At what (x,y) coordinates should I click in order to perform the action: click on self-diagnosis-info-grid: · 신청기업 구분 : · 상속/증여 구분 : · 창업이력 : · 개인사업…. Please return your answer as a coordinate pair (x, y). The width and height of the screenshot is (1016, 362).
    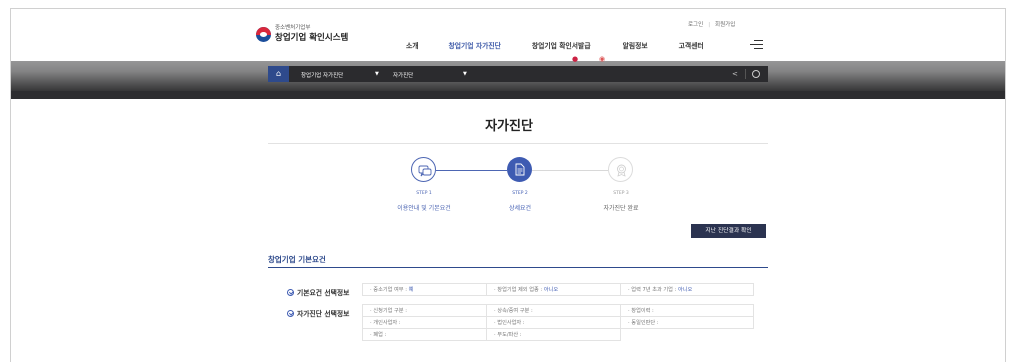
    Looking at the image, I should click on (558, 322).